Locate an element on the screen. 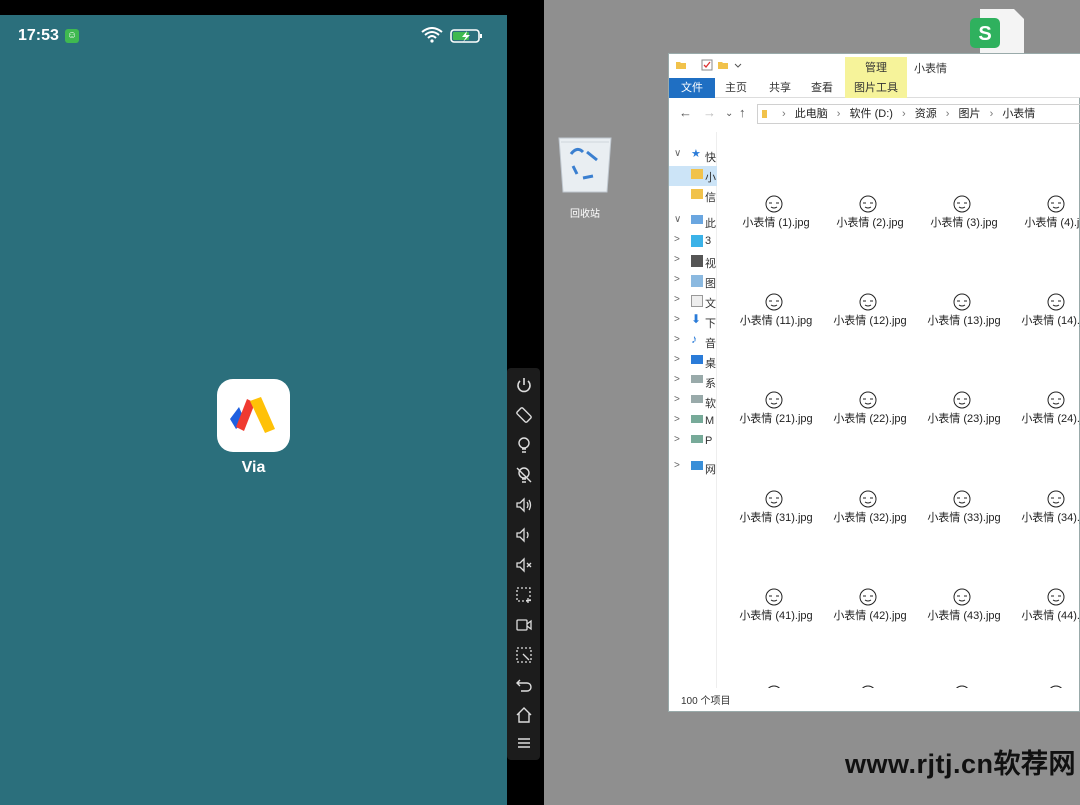 Image resolution: width=1080 pixels, height=805 pixels. folder-icon is located at coordinates (764, 114).